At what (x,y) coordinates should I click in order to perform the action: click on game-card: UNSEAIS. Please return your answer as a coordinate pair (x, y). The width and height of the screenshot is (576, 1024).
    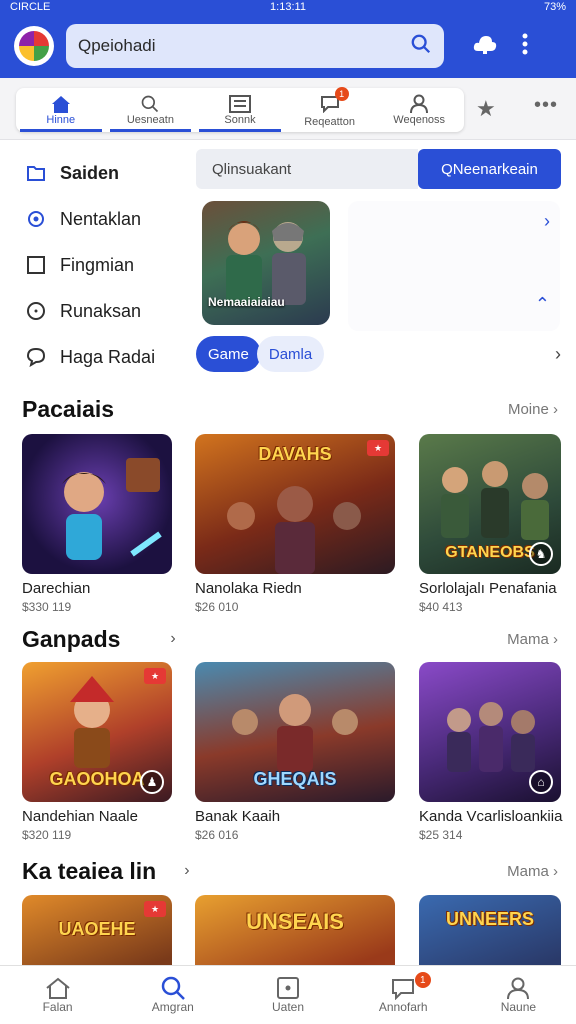
    Looking at the image, I should click on (295, 930).